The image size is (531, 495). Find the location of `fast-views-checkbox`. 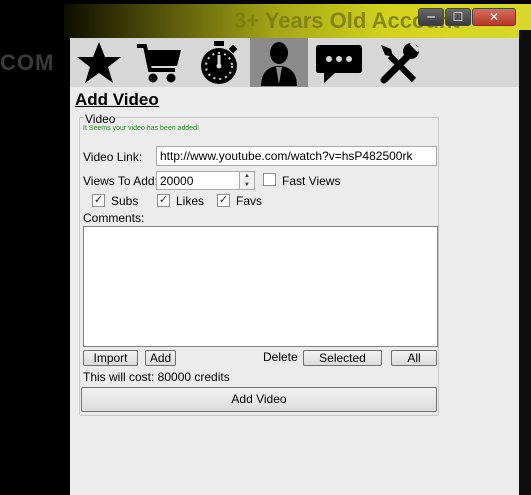

fast-views-checkbox is located at coordinates (269, 179).